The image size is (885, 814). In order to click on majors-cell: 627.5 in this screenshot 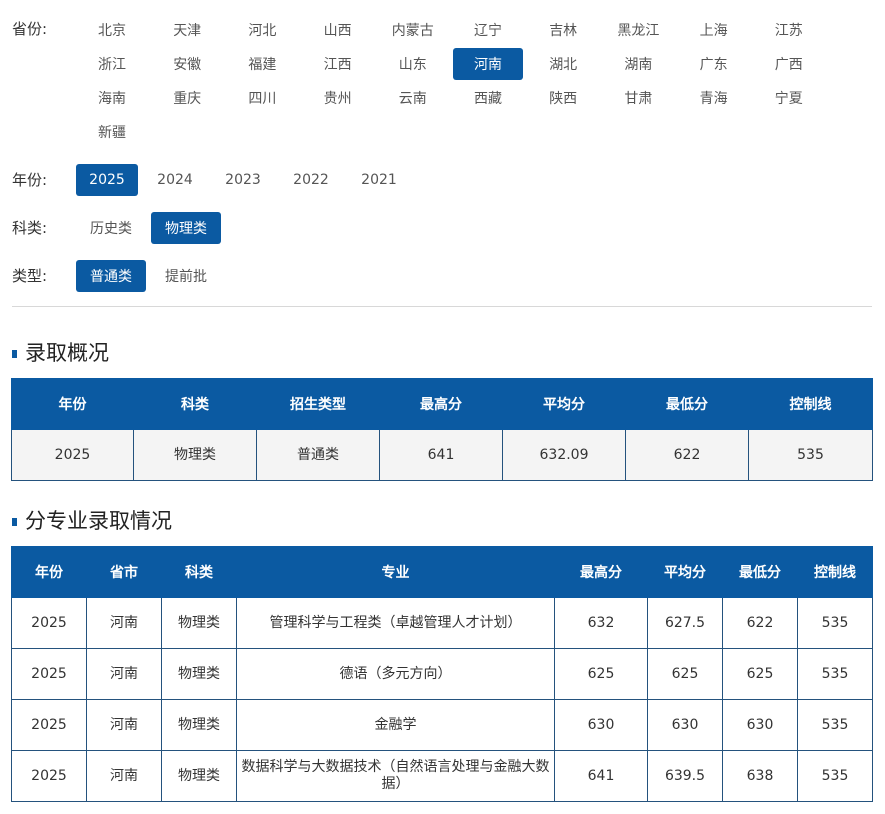, I will do `click(685, 623)`.